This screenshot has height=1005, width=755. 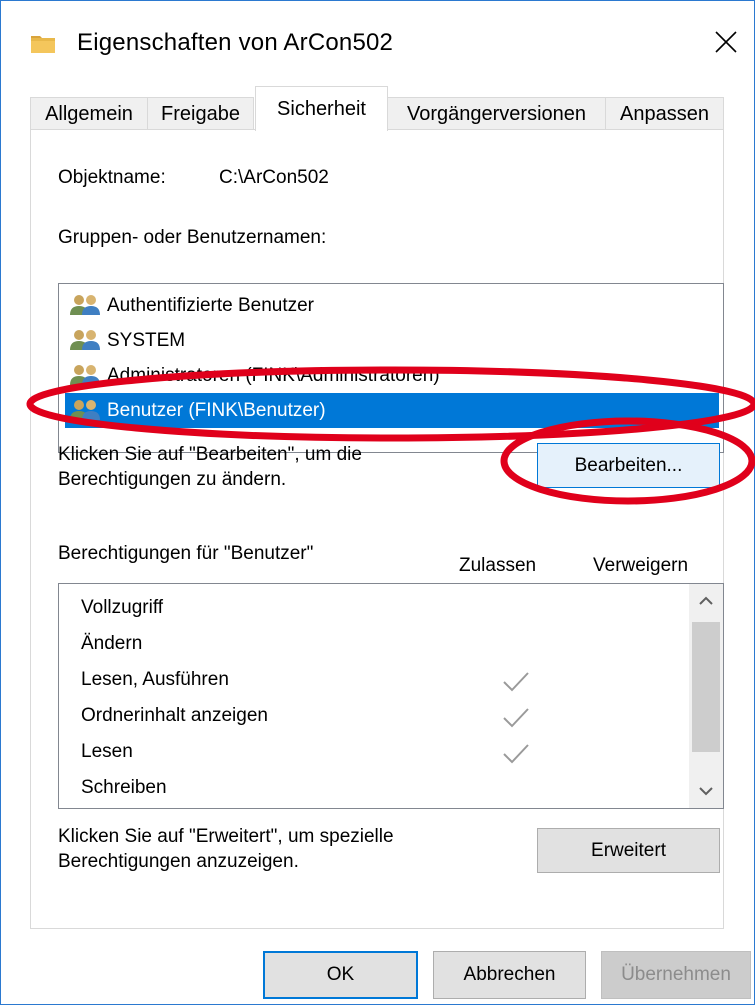 What do you see at coordinates (641, 565) in the screenshot?
I see `col-deny-header: Verweigern` at bounding box center [641, 565].